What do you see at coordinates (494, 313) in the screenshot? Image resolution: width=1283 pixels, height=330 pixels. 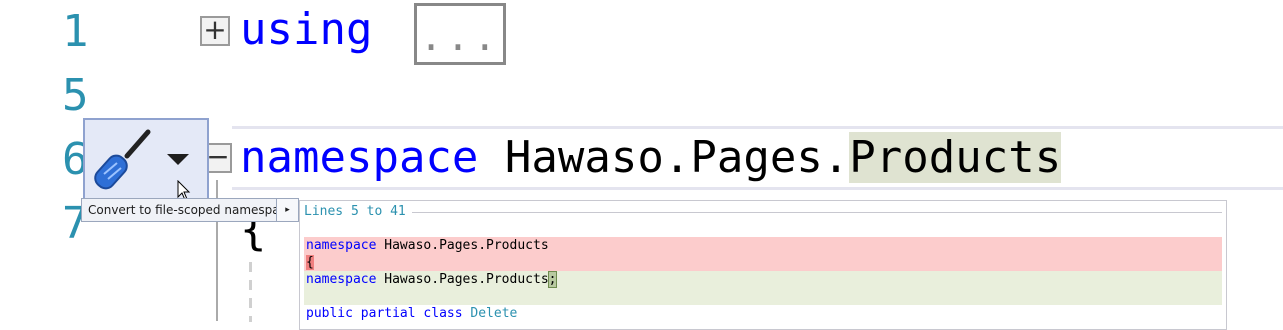 I see `preview-type-name: Delete` at bounding box center [494, 313].